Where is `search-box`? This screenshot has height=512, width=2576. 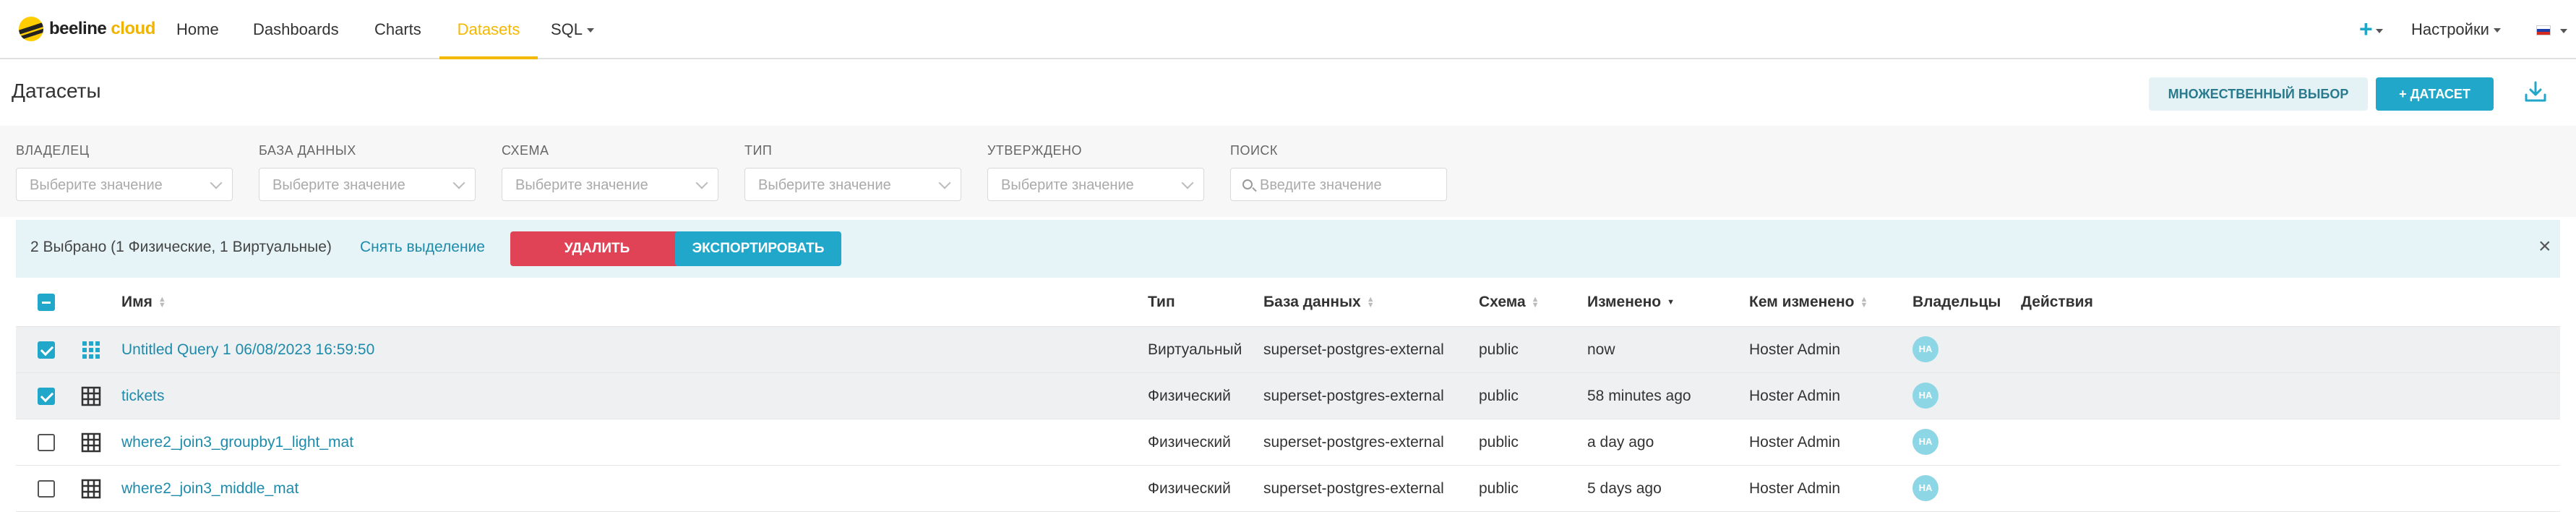 search-box is located at coordinates (1338, 184).